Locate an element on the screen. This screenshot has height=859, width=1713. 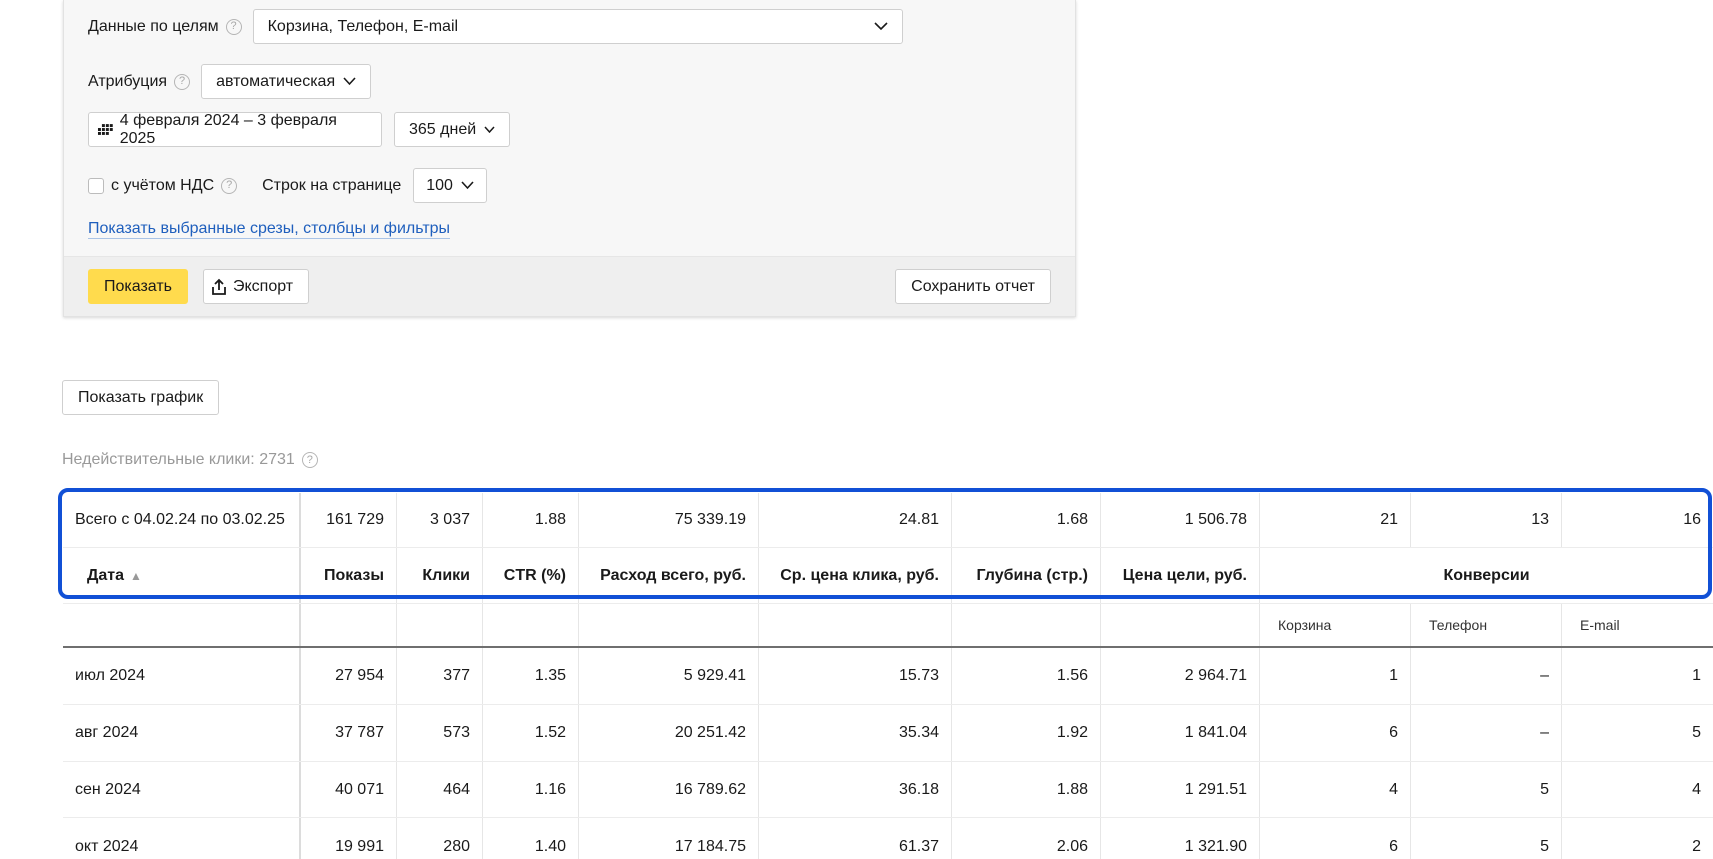
rows-per-page-select: 100 is located at coordinates (450, 185).